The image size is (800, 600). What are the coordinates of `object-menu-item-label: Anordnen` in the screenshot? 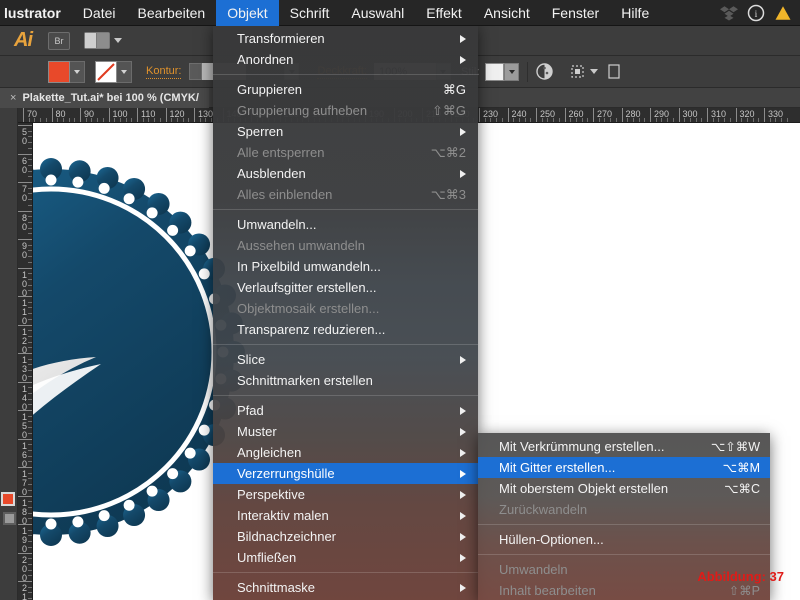 It's located at (265, 59).